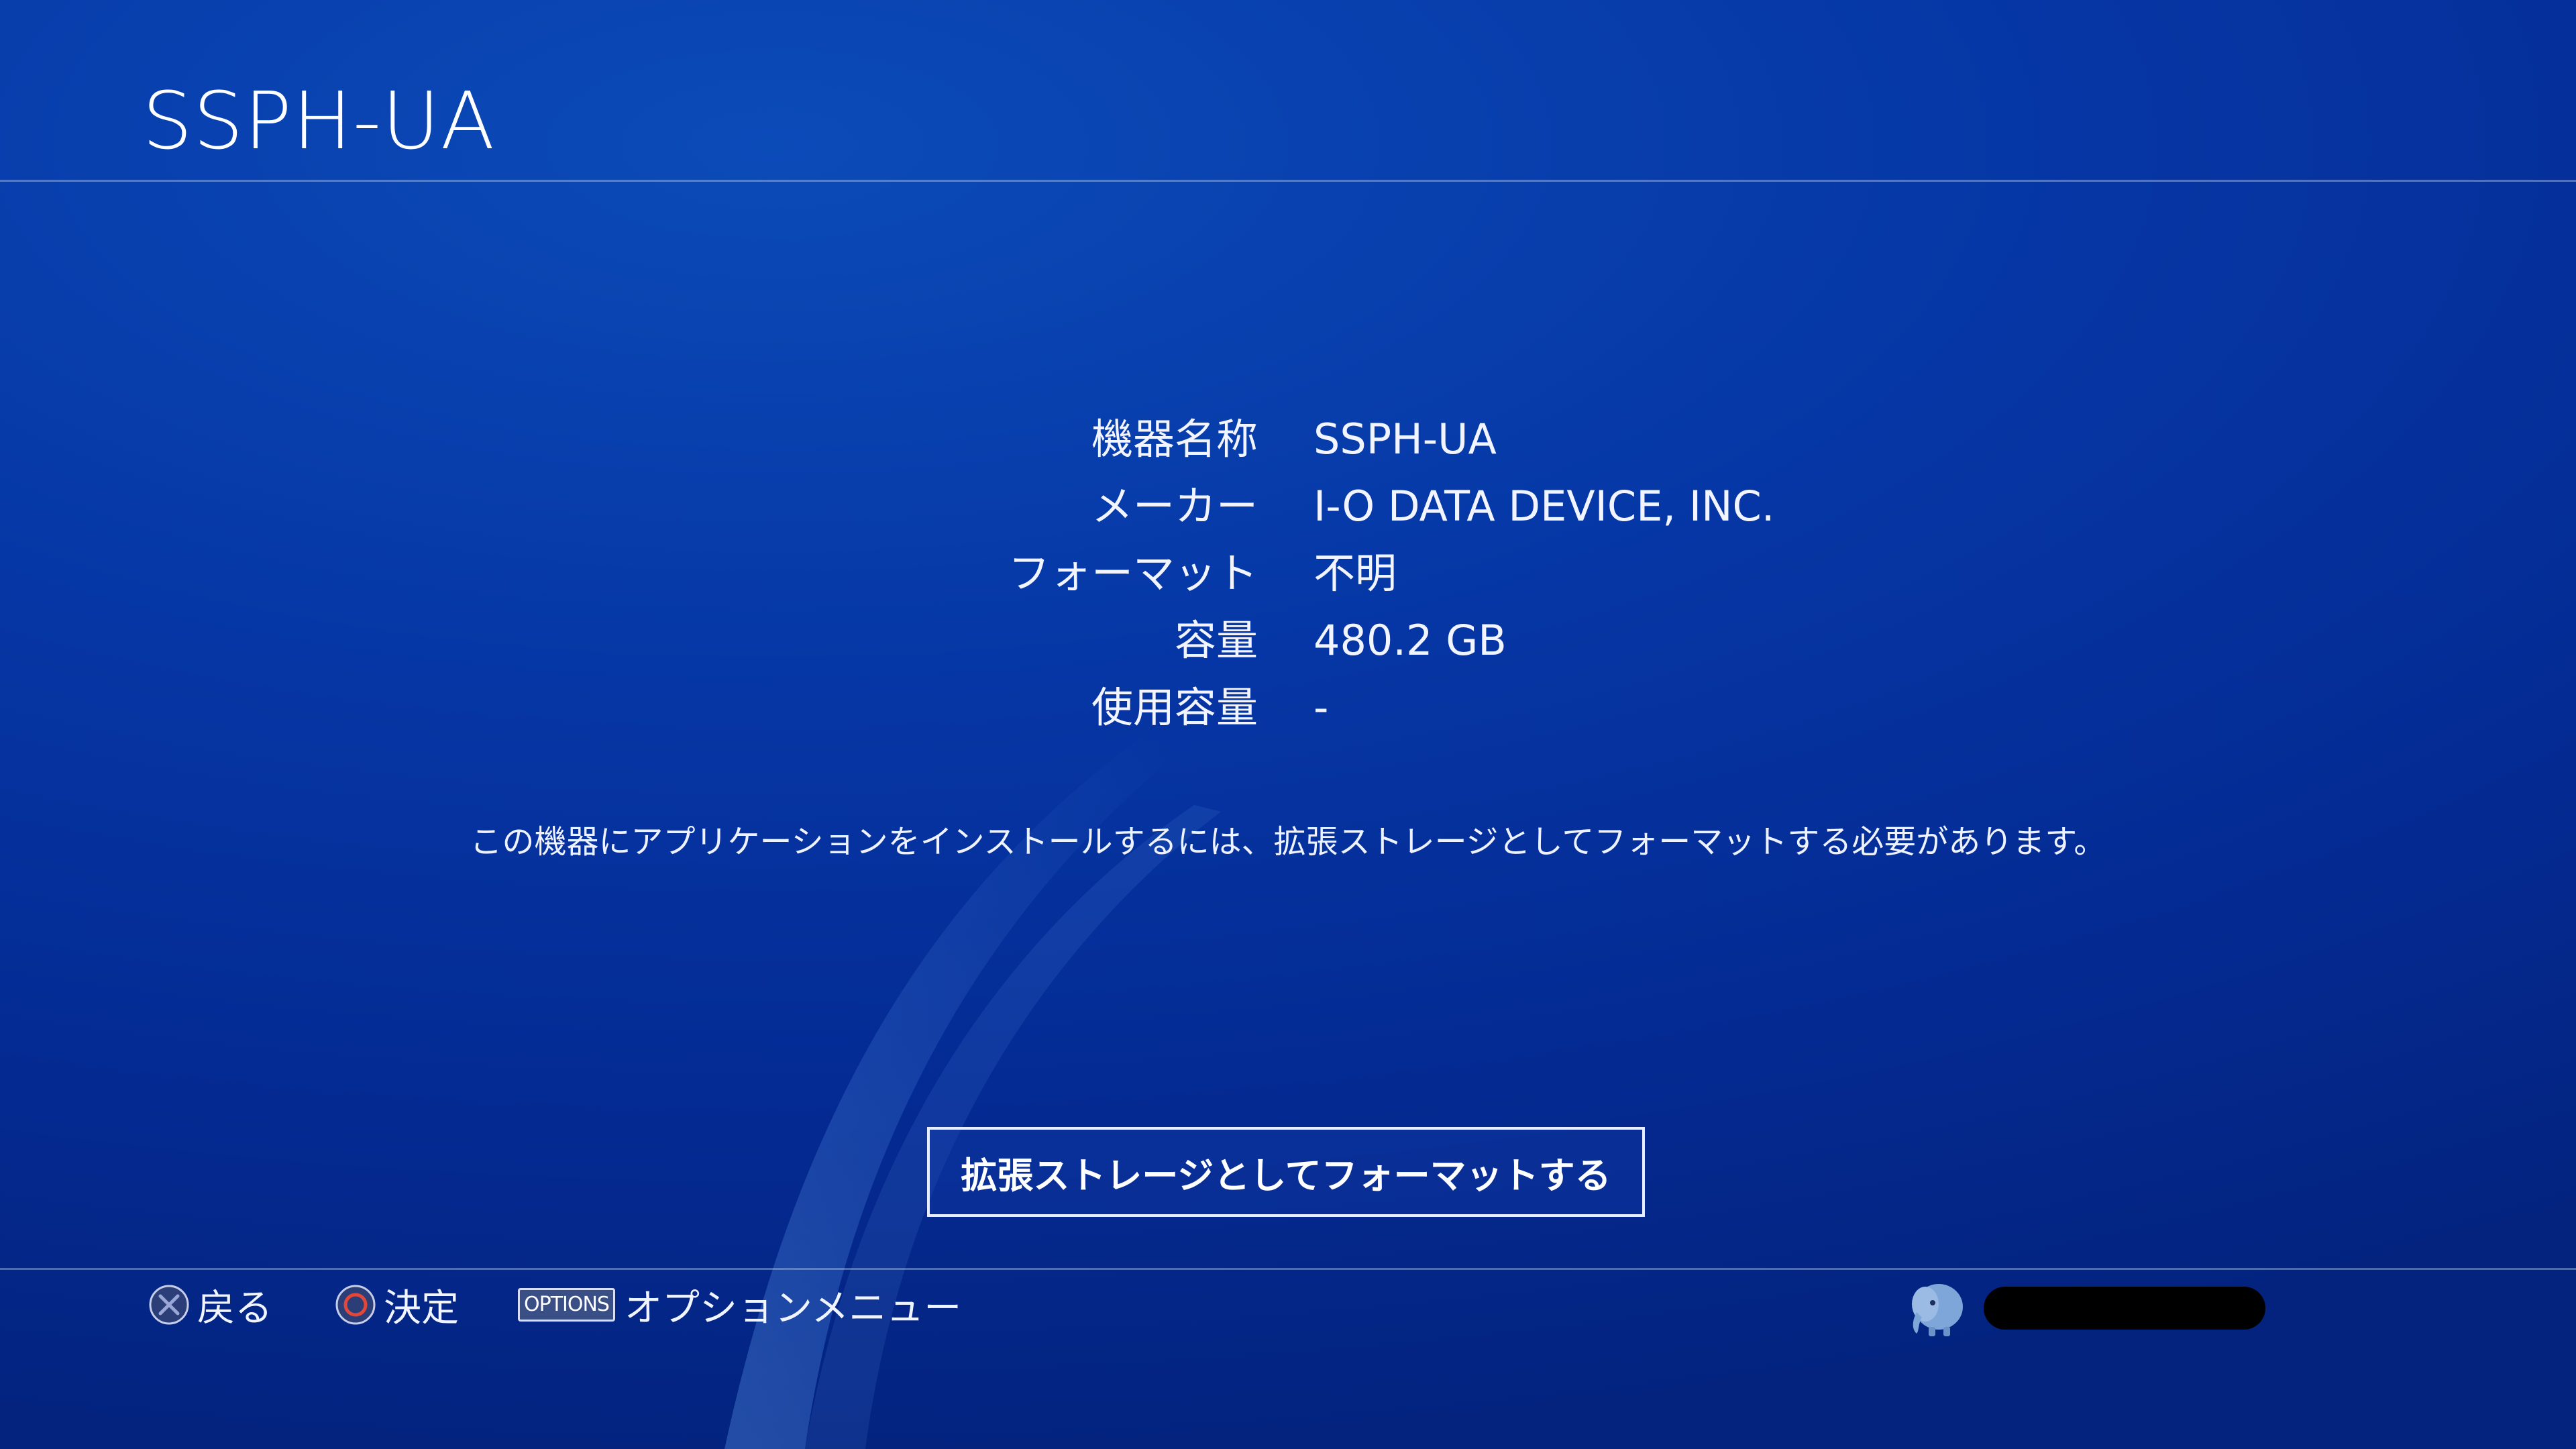 Image resolution: width=2576 pixels, height=1449 pixels. Describe the element at coordinates (319, 120) in the screenshot. I see `page-title: SSPH-UA` at that location.